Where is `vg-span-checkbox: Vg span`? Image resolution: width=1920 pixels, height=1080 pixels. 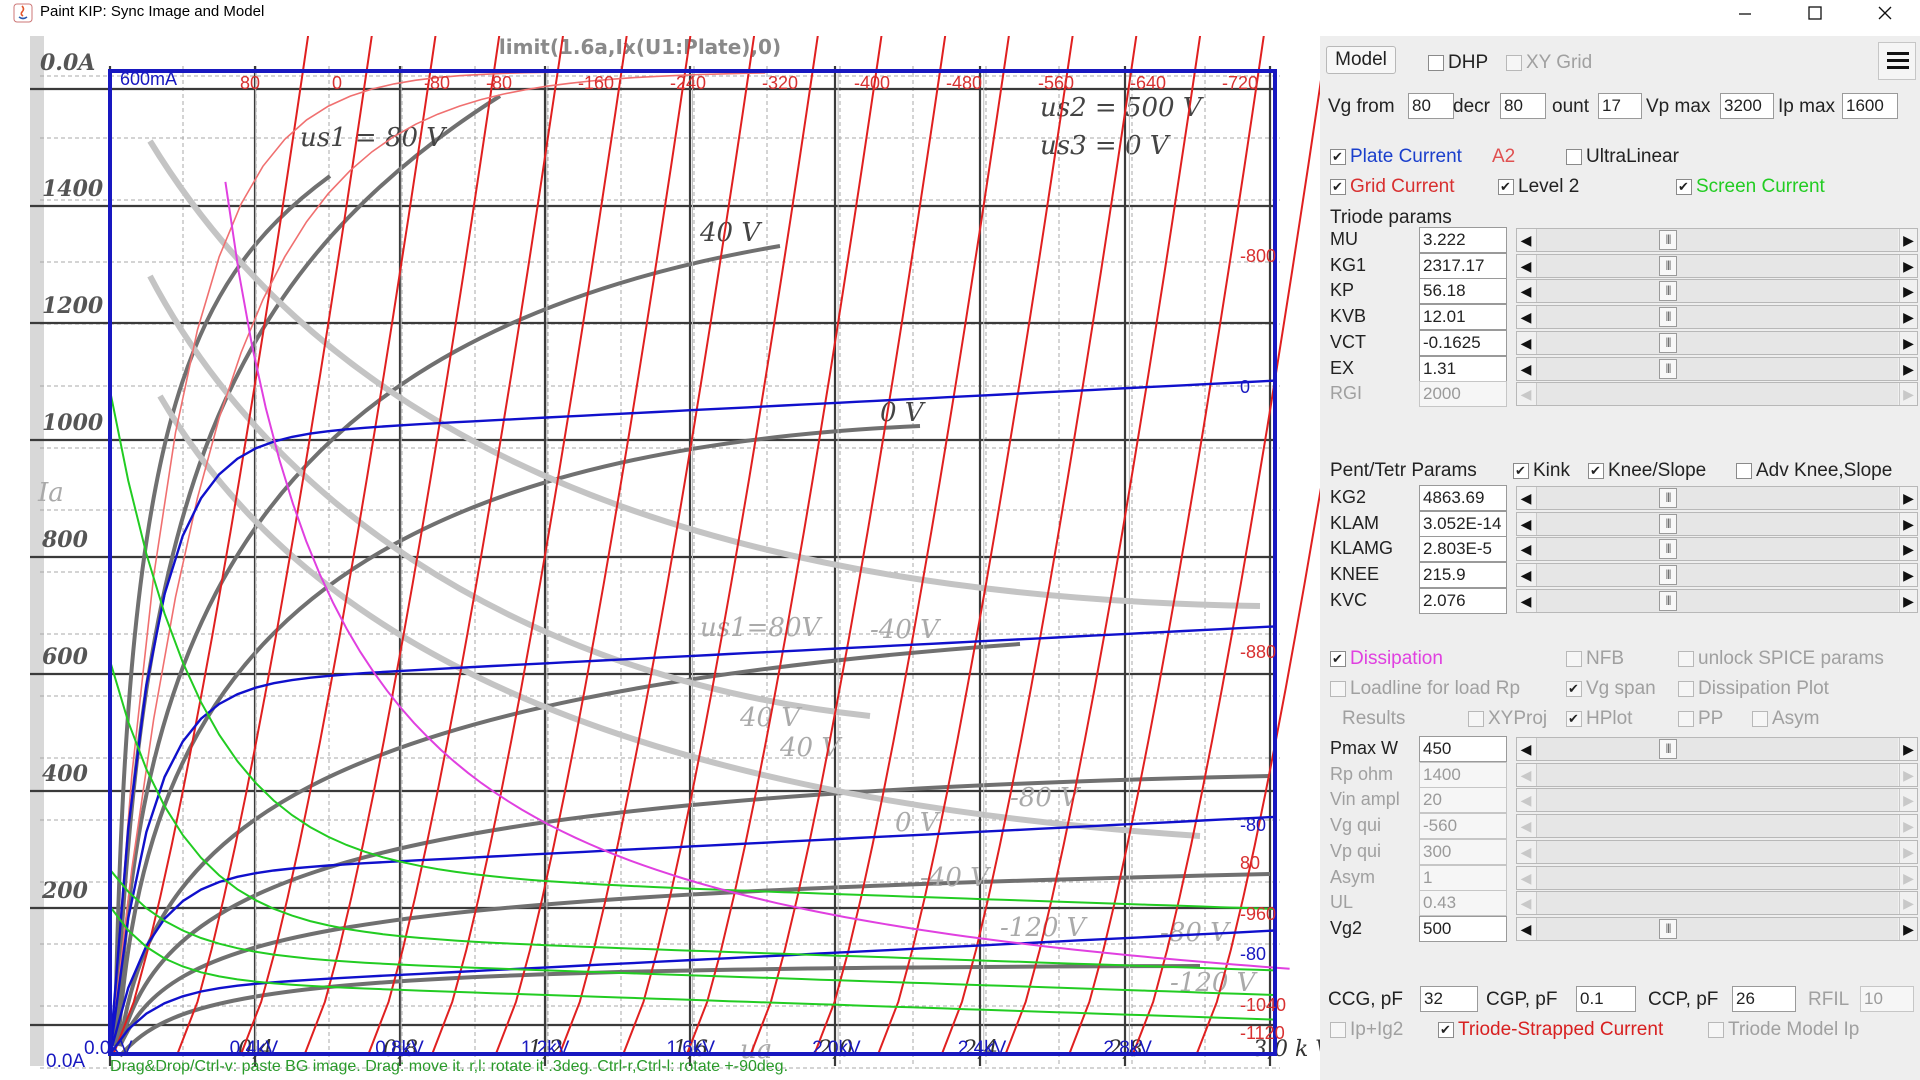
vg-span-checkbox: Vg span is located at coordinates (1611, 689).